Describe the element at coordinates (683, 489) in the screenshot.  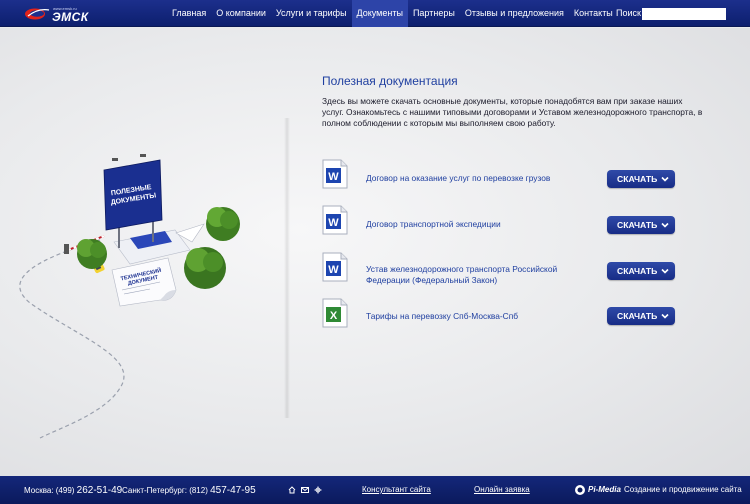
I see `developer-credit: Создание и продвижение сайта` at that location.